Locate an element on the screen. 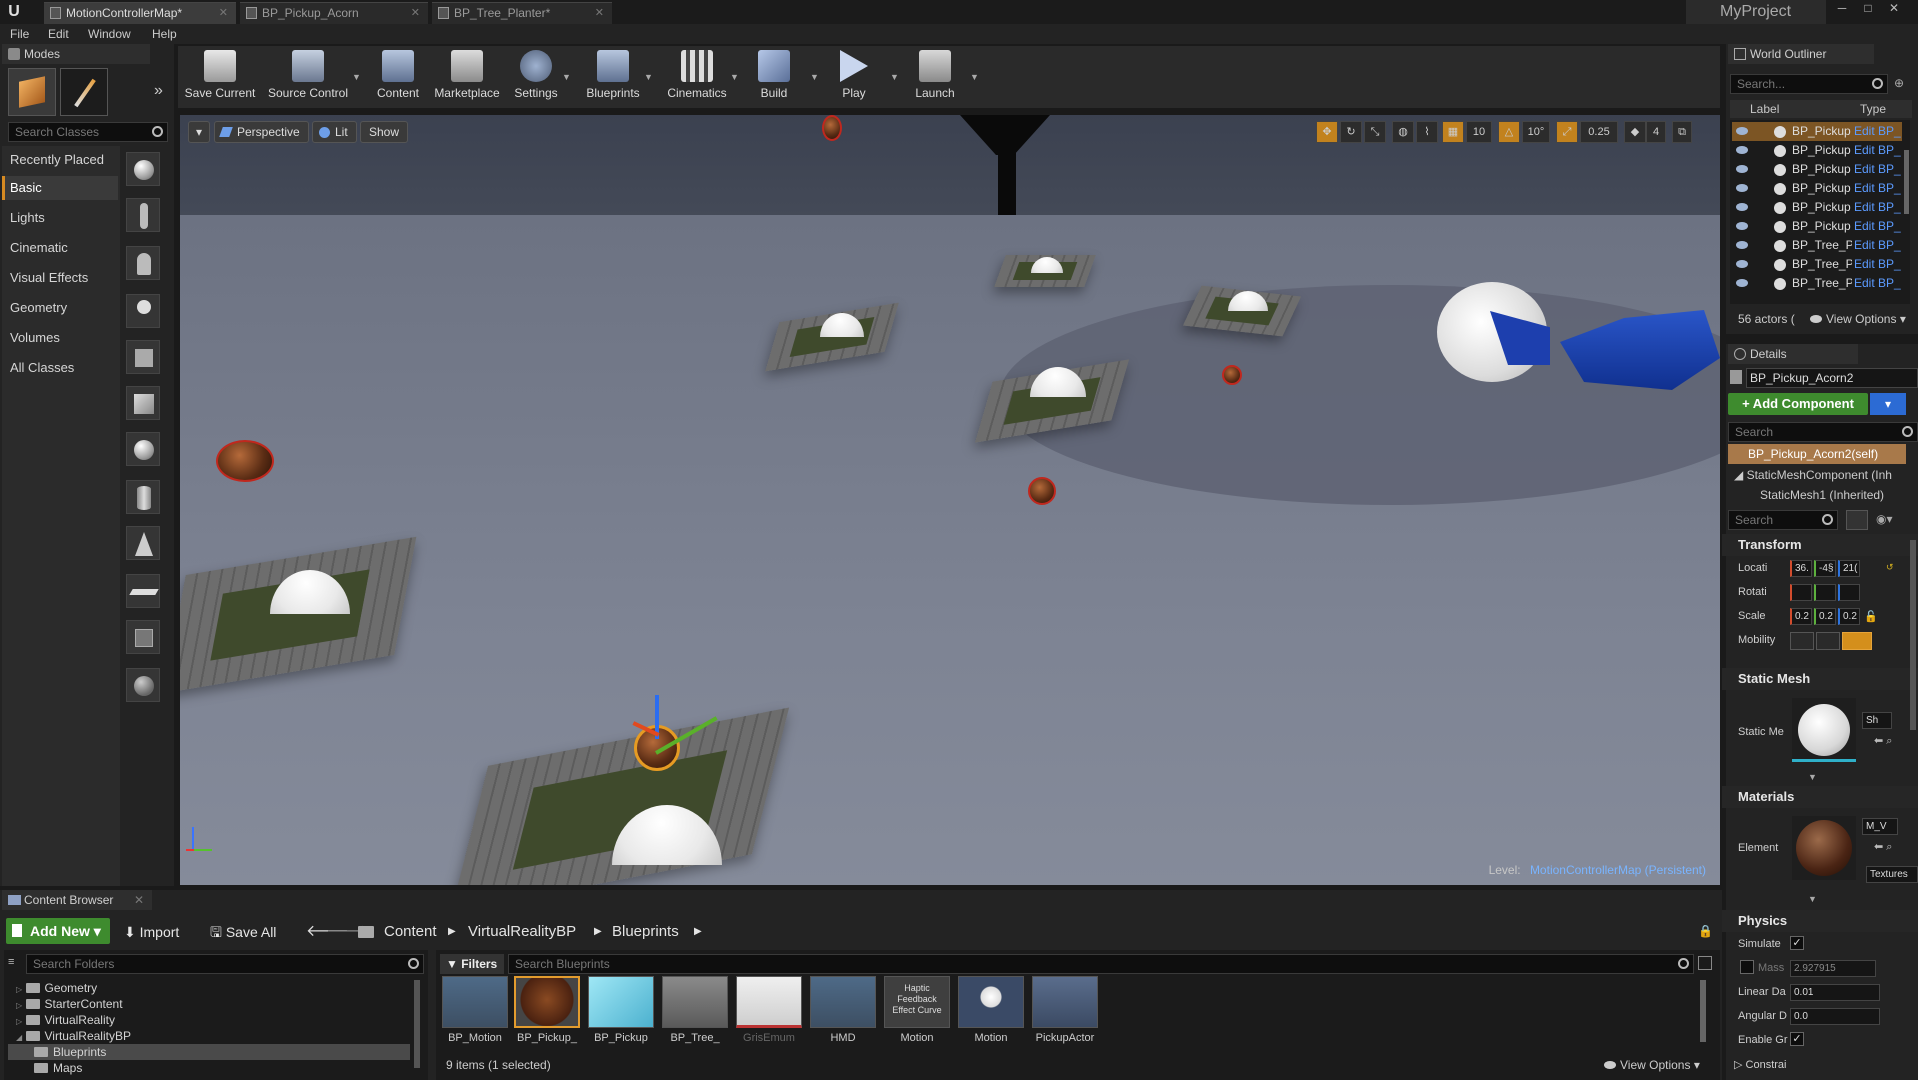 The image size is (1918, 1080). outliner-scrollbar is located at coordinates (1906, 182).